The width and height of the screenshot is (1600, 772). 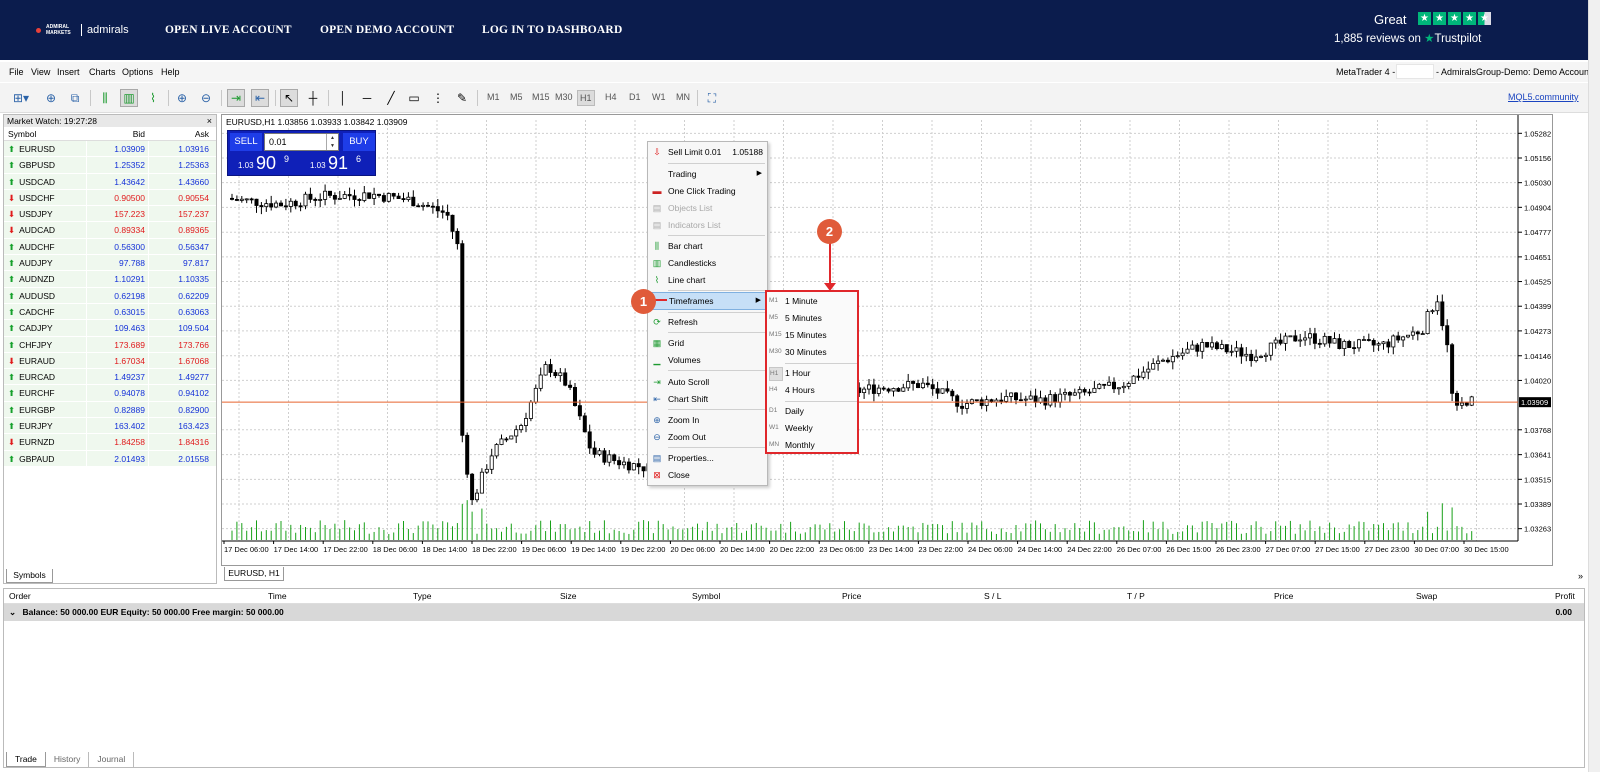 What do you see at coordinates (110, 165) in the screenshot?
I see `market-watch-row: ⬆ GBPUSD 1.25352 1.25363` at bounding box center [110, 165].